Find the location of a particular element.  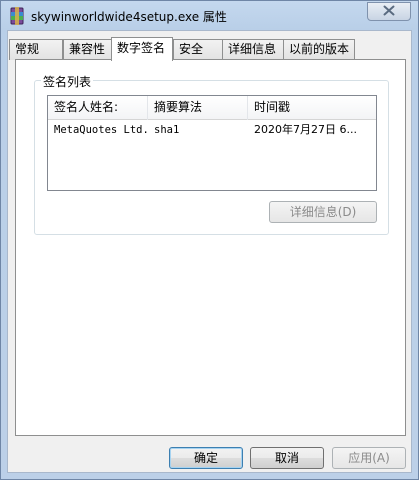

title-bar: skywinworldwide4setup.exe 属性 is located at coordinates (209, 16).